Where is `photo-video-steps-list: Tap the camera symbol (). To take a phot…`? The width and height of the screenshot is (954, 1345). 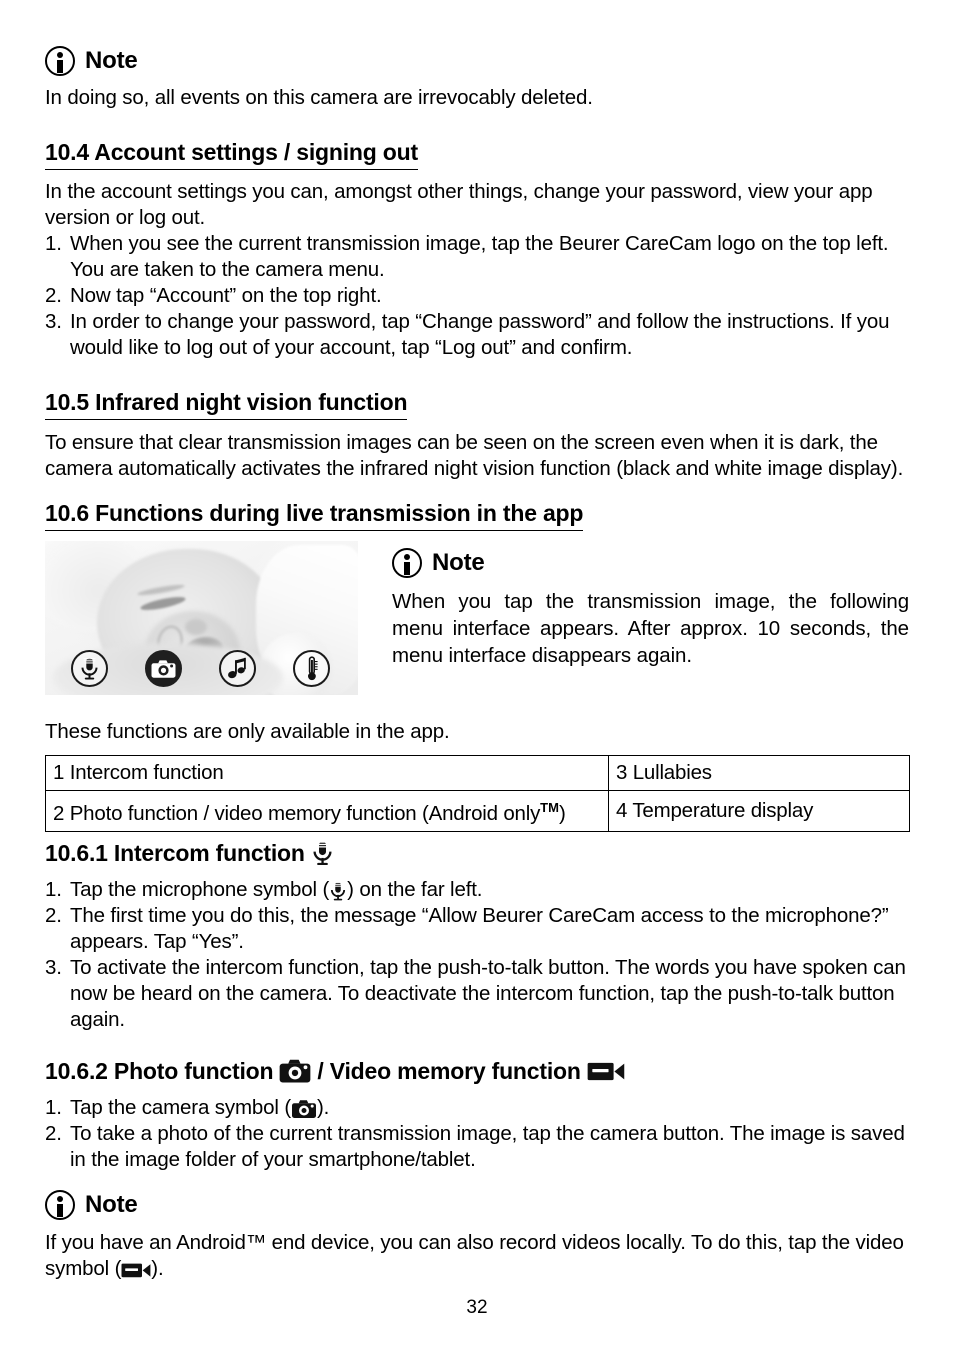 photo-video-steps-list: Tap the camera symbol (). To take a phot… is located at coordinates (477, 1134).